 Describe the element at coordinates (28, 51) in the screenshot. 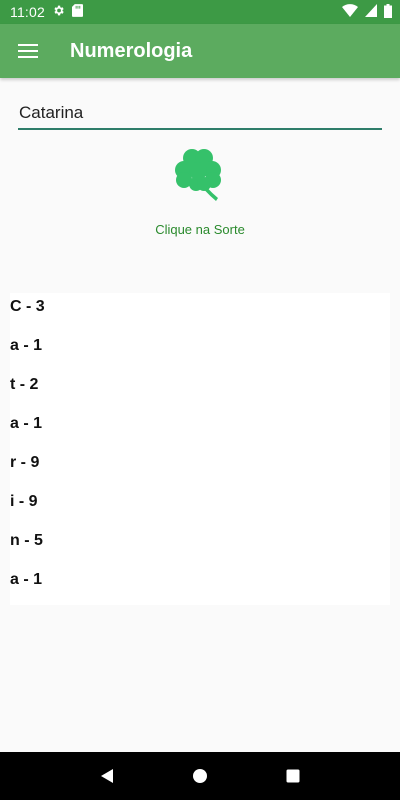

I see `hamburger-menu-icon` at that location.